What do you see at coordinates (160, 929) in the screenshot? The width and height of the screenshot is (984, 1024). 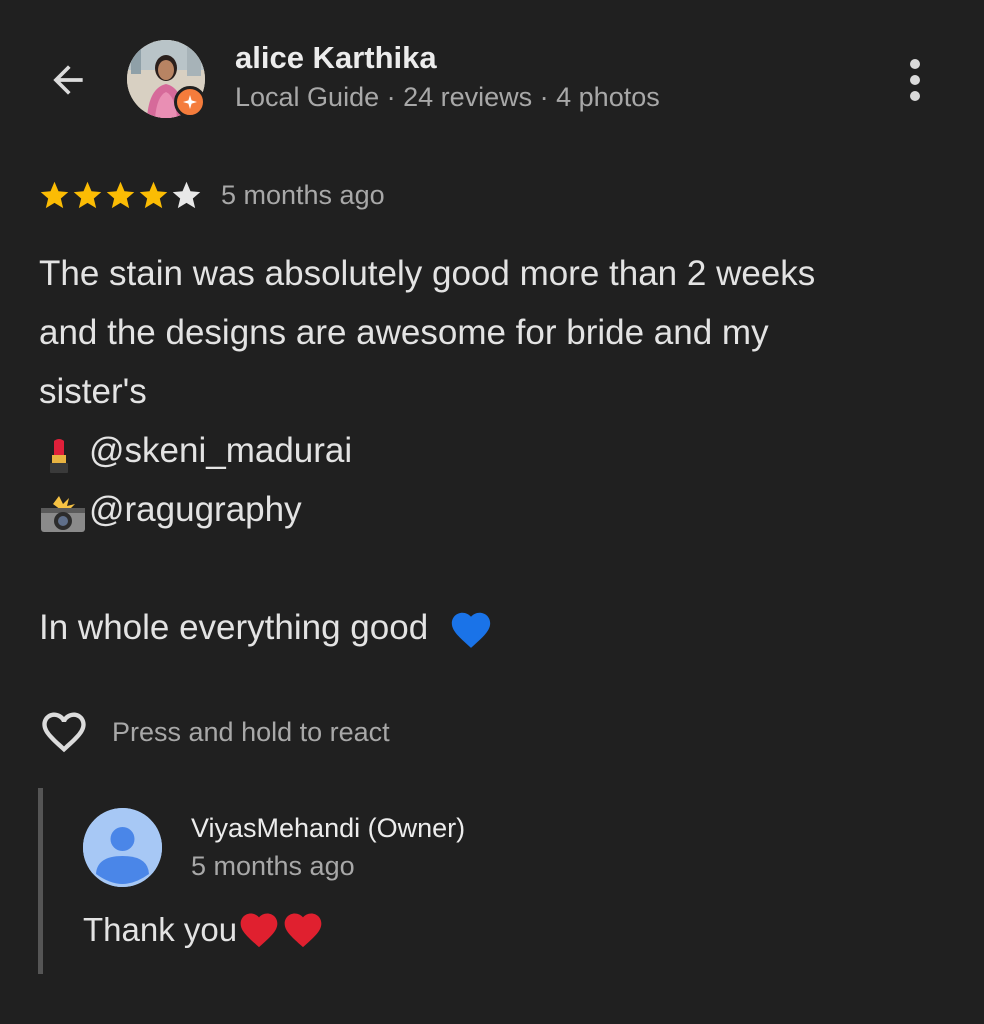 I see `owner-reply-text: Thank you` at bounding box center [160, 929].